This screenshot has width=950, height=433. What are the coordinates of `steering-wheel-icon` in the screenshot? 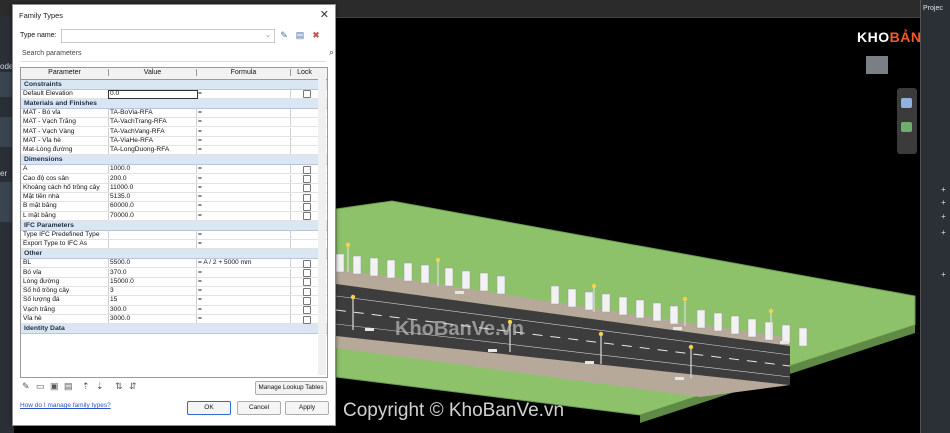 It's located at (906, 127).